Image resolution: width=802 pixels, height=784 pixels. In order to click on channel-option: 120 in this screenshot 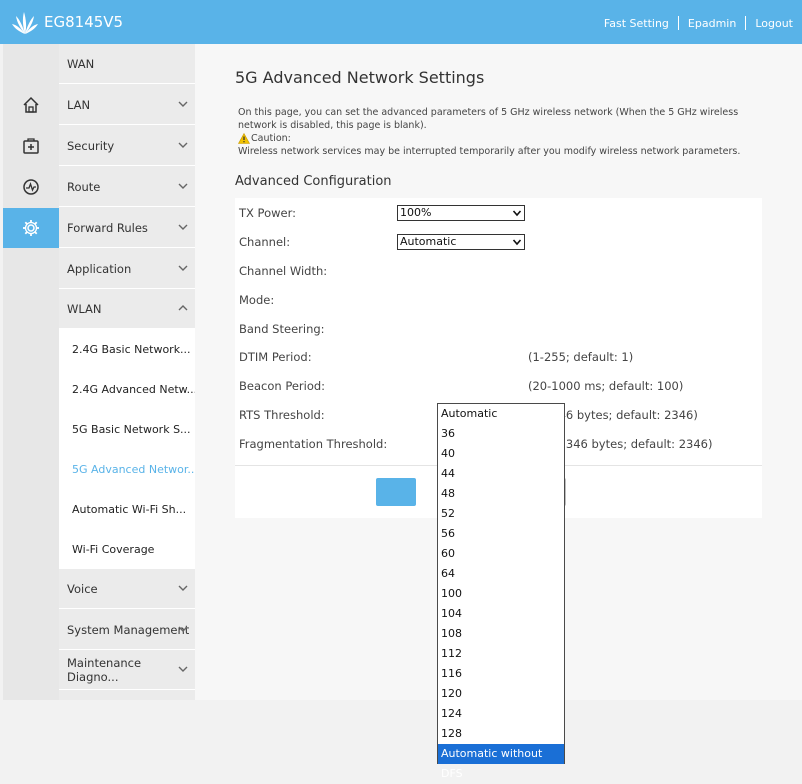, I will do `click(501, 694)`.